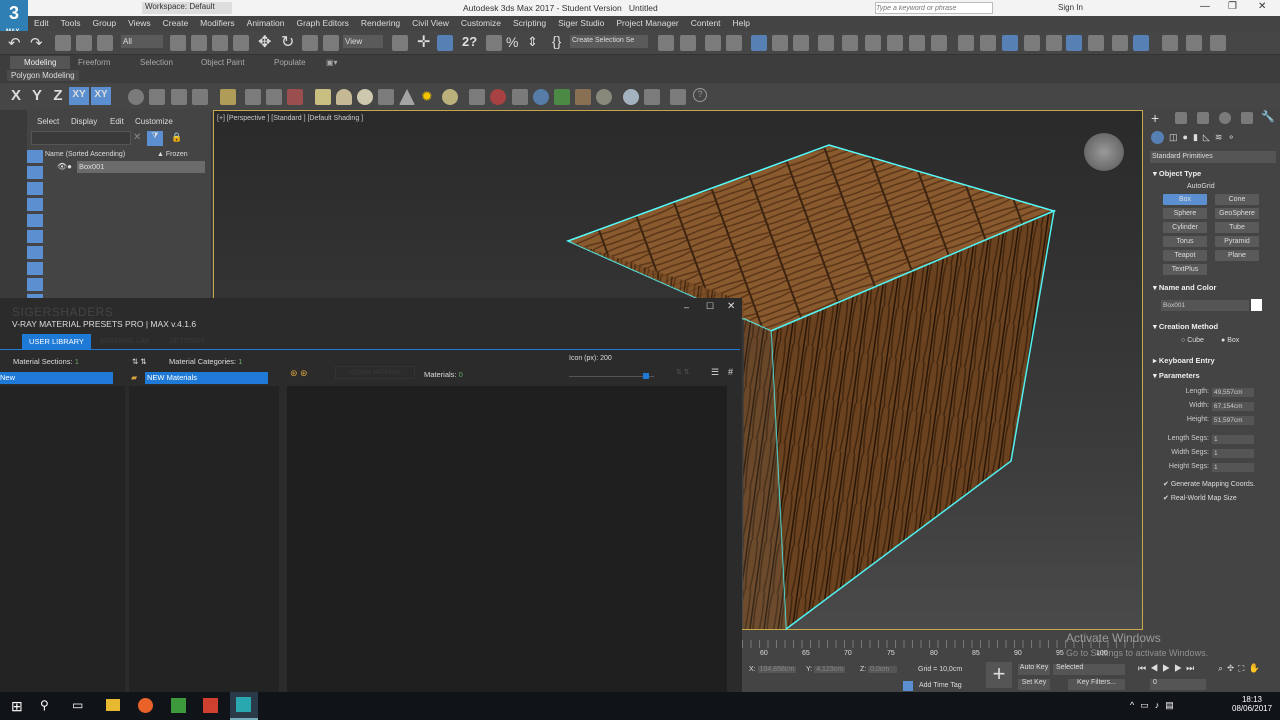 This screenshot has width=1280, height=720. I want to click on explorer-filter-bar, so click(35, 224).